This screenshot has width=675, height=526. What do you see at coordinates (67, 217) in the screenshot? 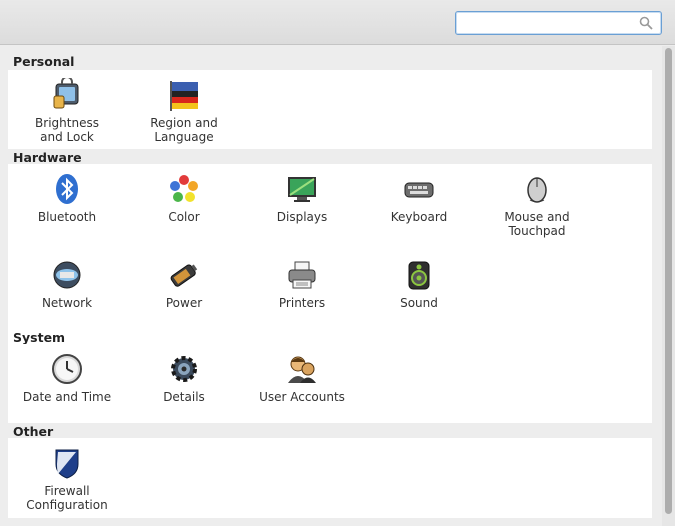
I see `item-label: Bluetooth` at bounding box center [67, 217].